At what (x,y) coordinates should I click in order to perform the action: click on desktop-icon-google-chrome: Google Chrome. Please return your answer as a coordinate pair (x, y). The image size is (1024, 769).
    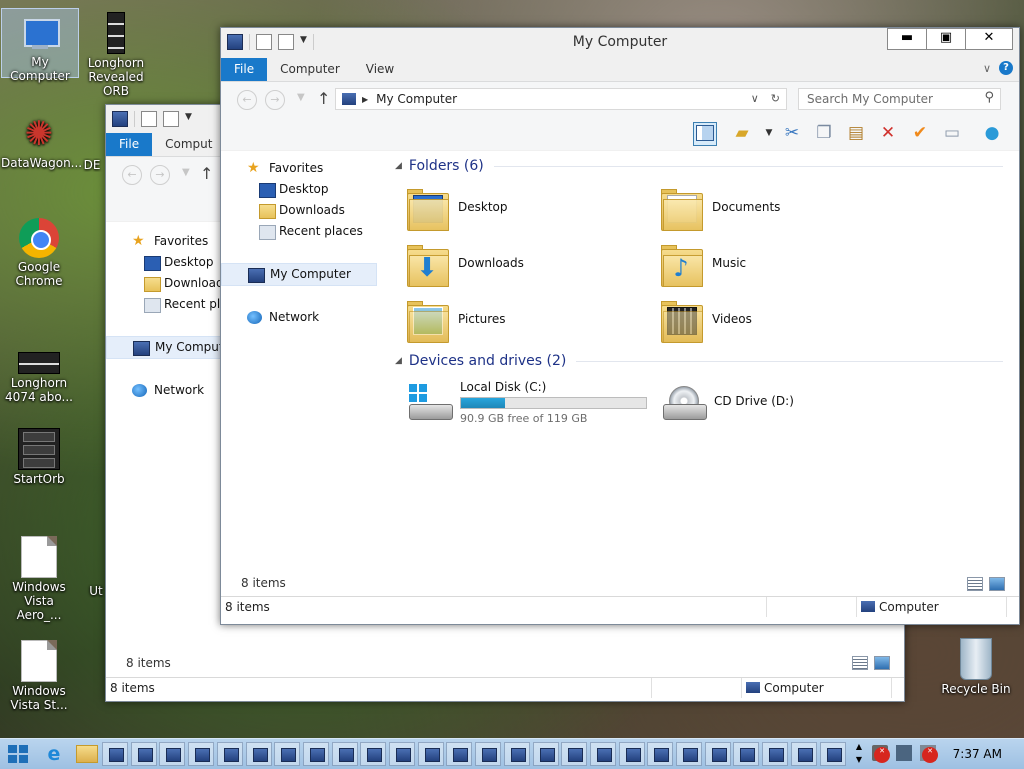
    Looking at the image, I should click on (39, 252).